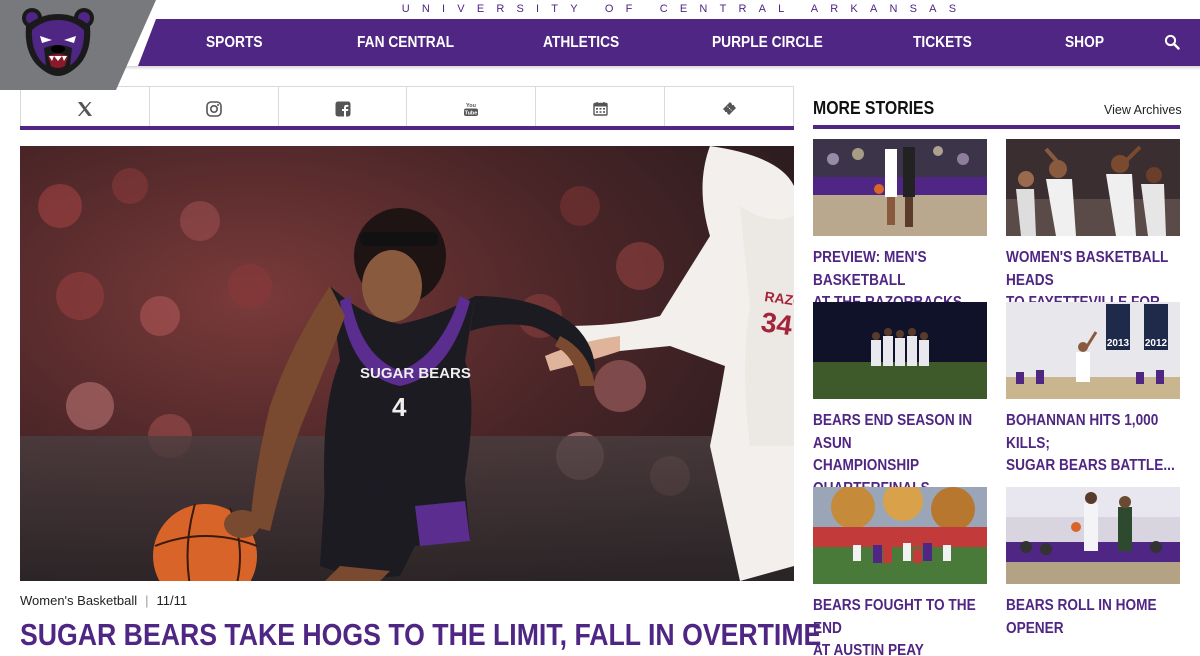 The height and width of the screenshot is (656, 1200). I want to click on social-bar-underline, so click(407, 128).